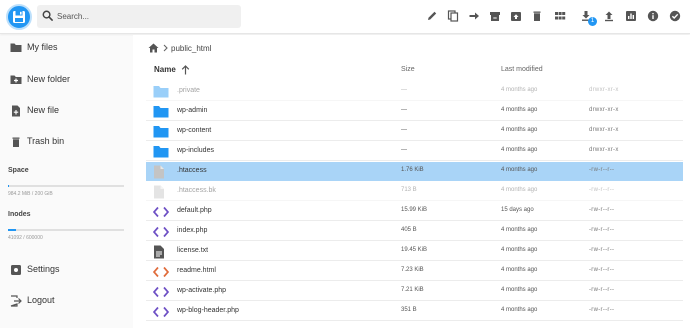  Describe the element at coordinates (188, 90) in the screenshot. I see `file-name: .private` at that location.